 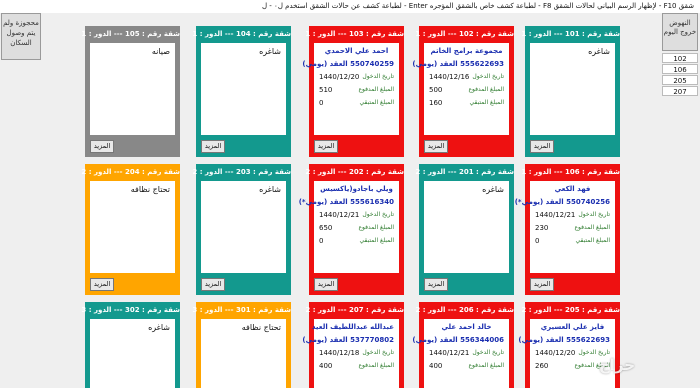 What do you see at coordinates (458, 340) in the screenshot?
I see `contract-number: 556344006 العقد (يومي)` at bounding box center [458, 340].